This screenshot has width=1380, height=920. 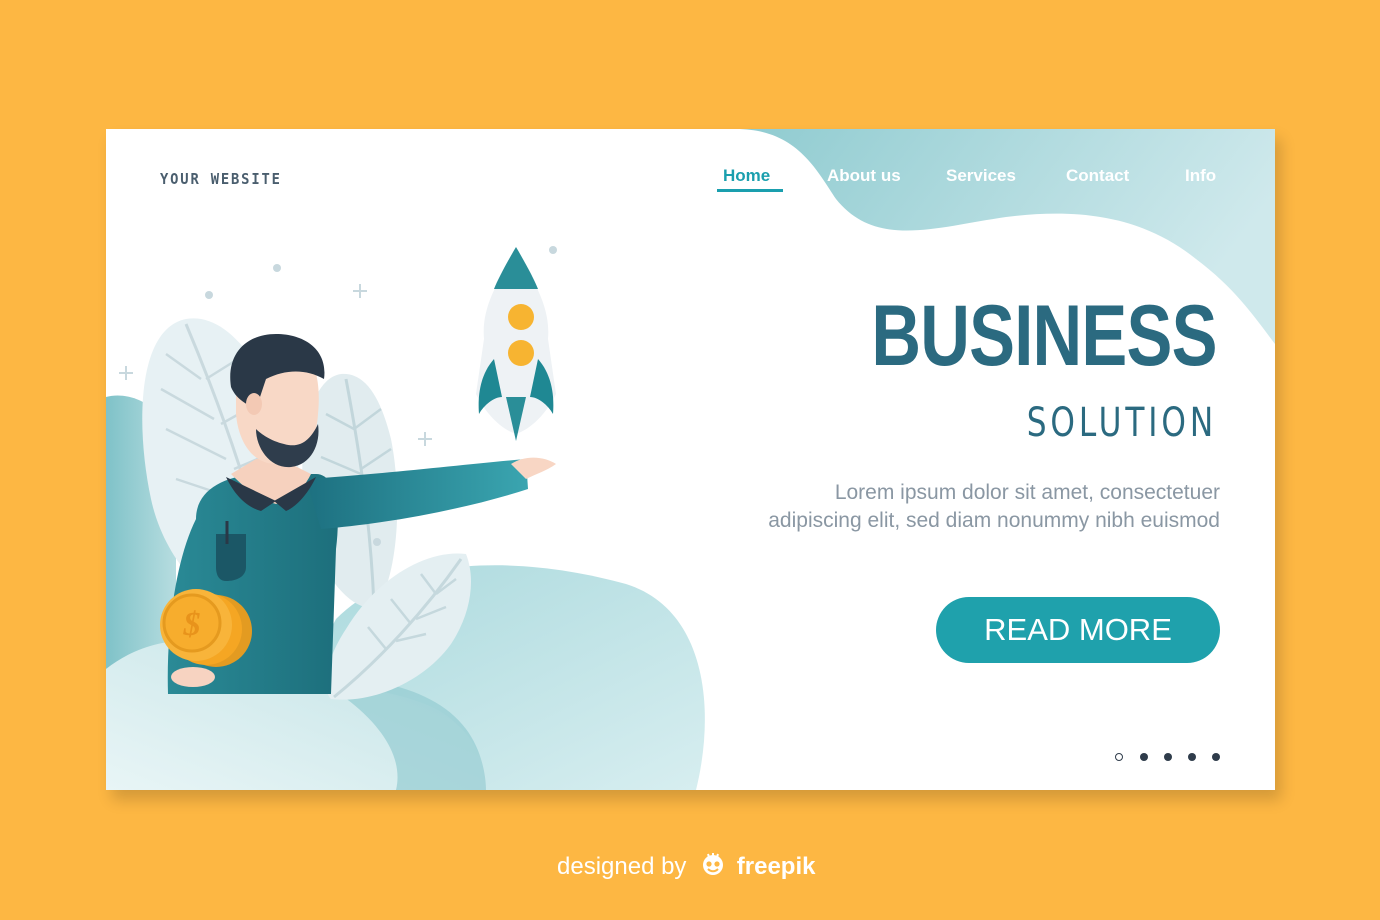 I want to click on hero-subtitle: SOLUTION, so click(x=1121, y=423).